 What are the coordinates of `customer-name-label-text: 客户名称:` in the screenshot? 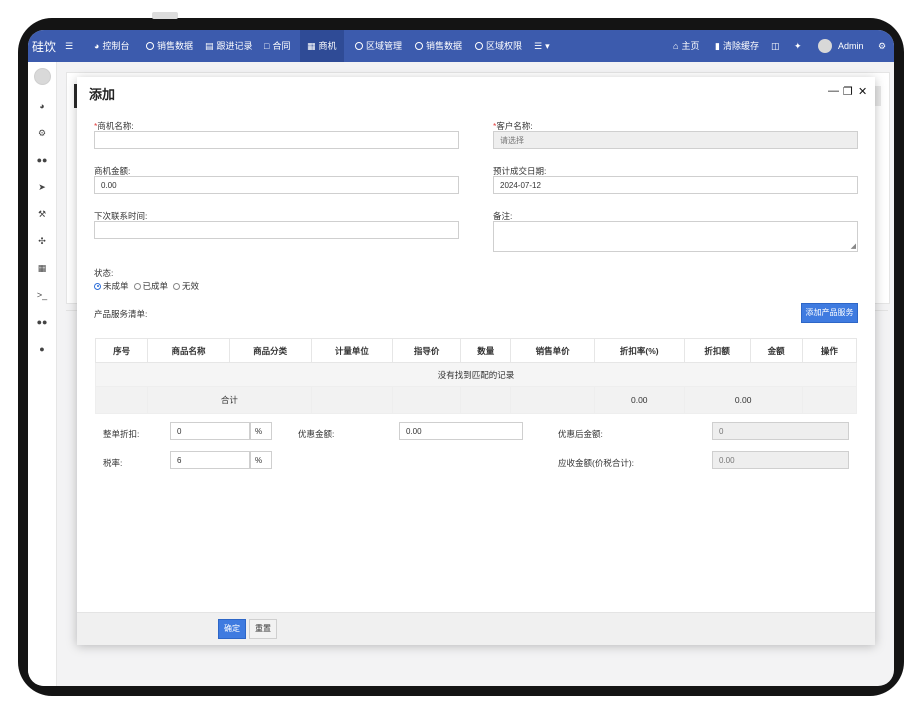 It's located at (514, 126).